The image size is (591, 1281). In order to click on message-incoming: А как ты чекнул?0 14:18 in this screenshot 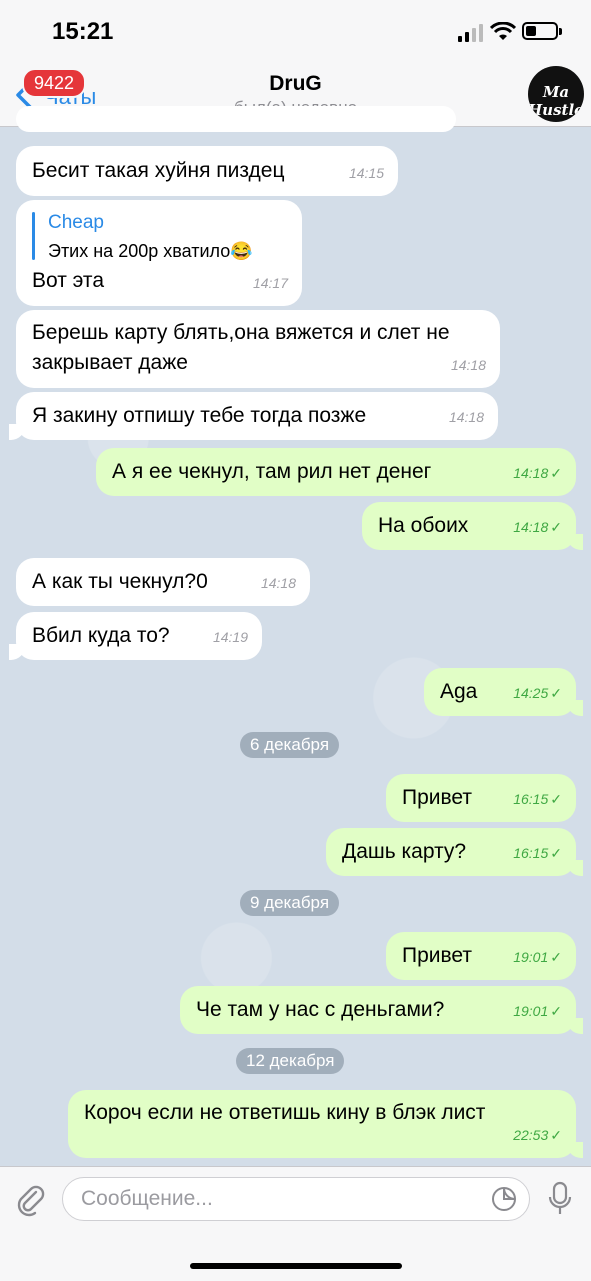, I will do `click(163, 582)`.